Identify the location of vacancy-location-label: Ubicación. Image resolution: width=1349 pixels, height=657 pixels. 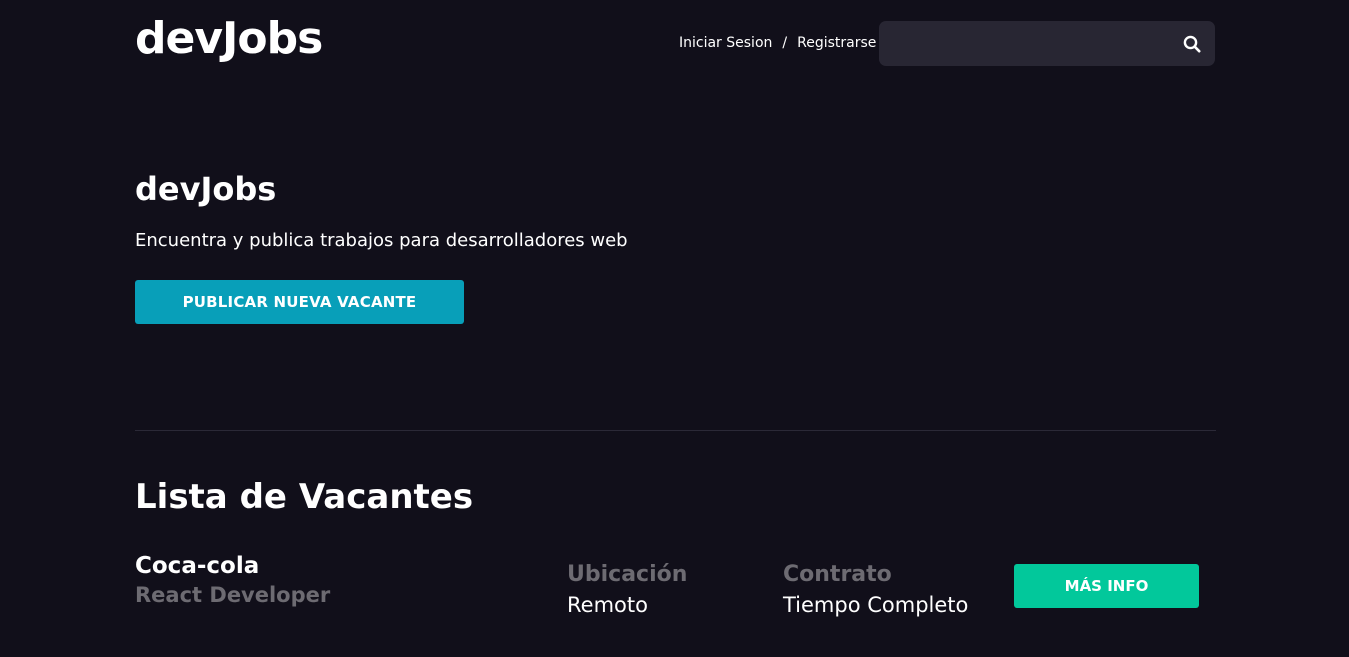
(627, 574).